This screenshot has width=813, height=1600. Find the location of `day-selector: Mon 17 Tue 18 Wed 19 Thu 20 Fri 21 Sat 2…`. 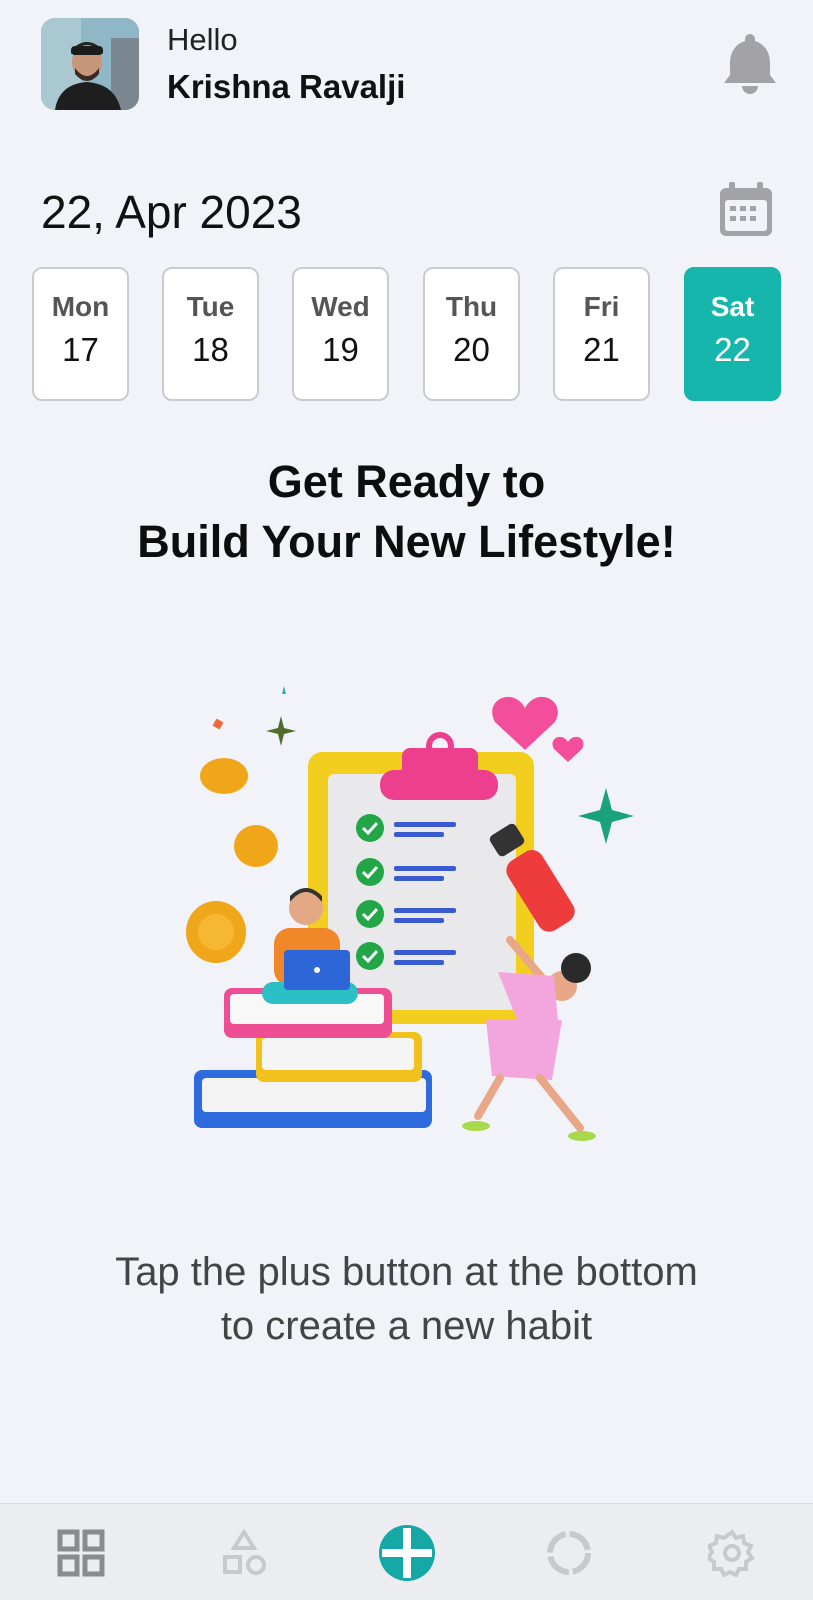

day-selector: Mon 17 Tue 18 Wed 19 Thu 20 Fri 21 Sat 2… is located at coordinates (407, 334).